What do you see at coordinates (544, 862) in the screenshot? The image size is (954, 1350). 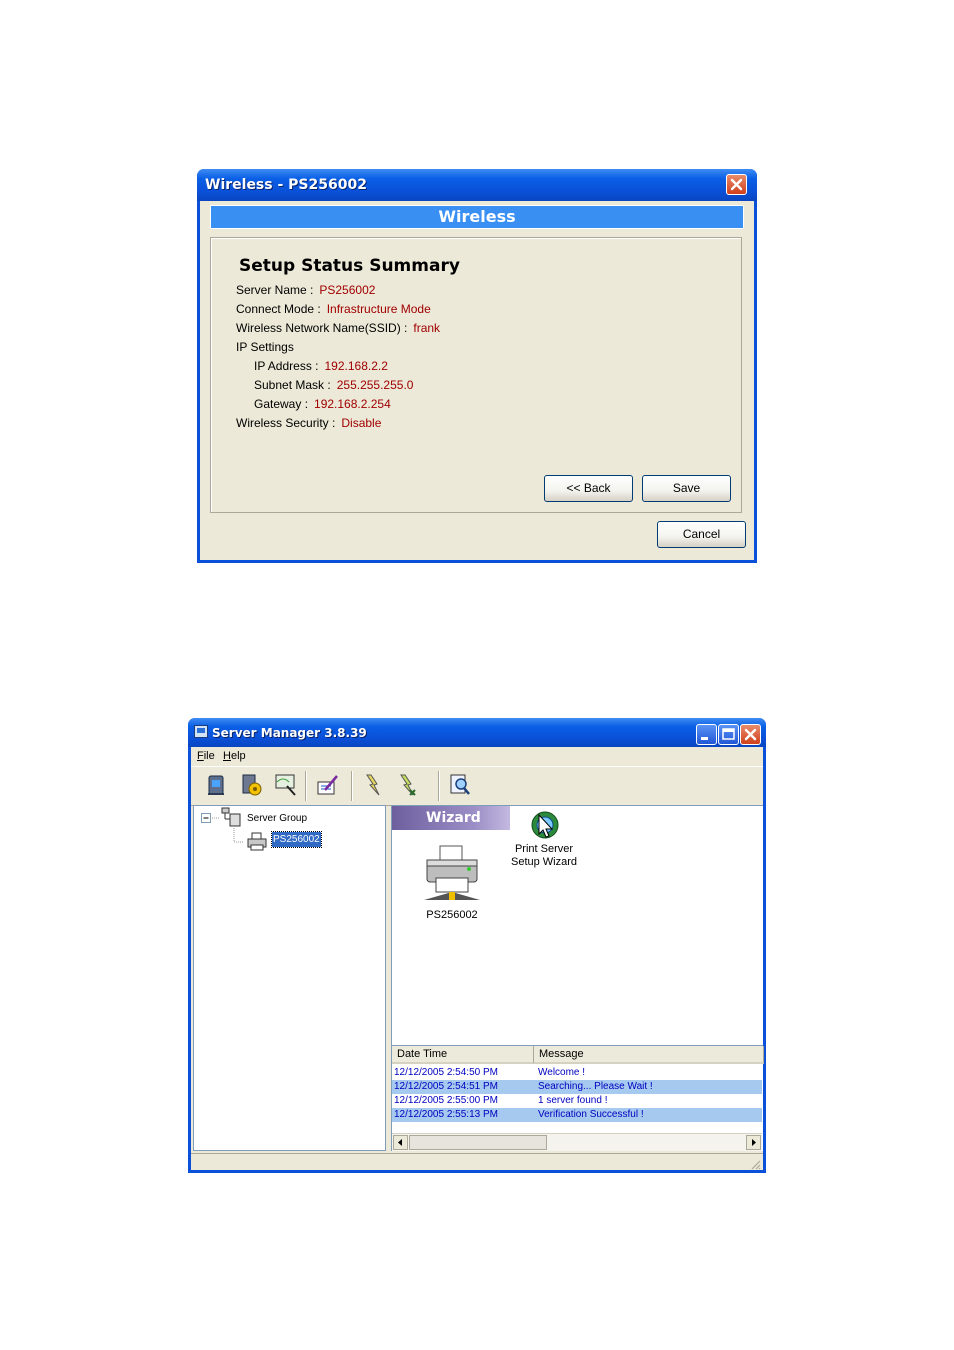 I see `wizard-label-line2: Setup Wizard` at bounding box center [544, 862].